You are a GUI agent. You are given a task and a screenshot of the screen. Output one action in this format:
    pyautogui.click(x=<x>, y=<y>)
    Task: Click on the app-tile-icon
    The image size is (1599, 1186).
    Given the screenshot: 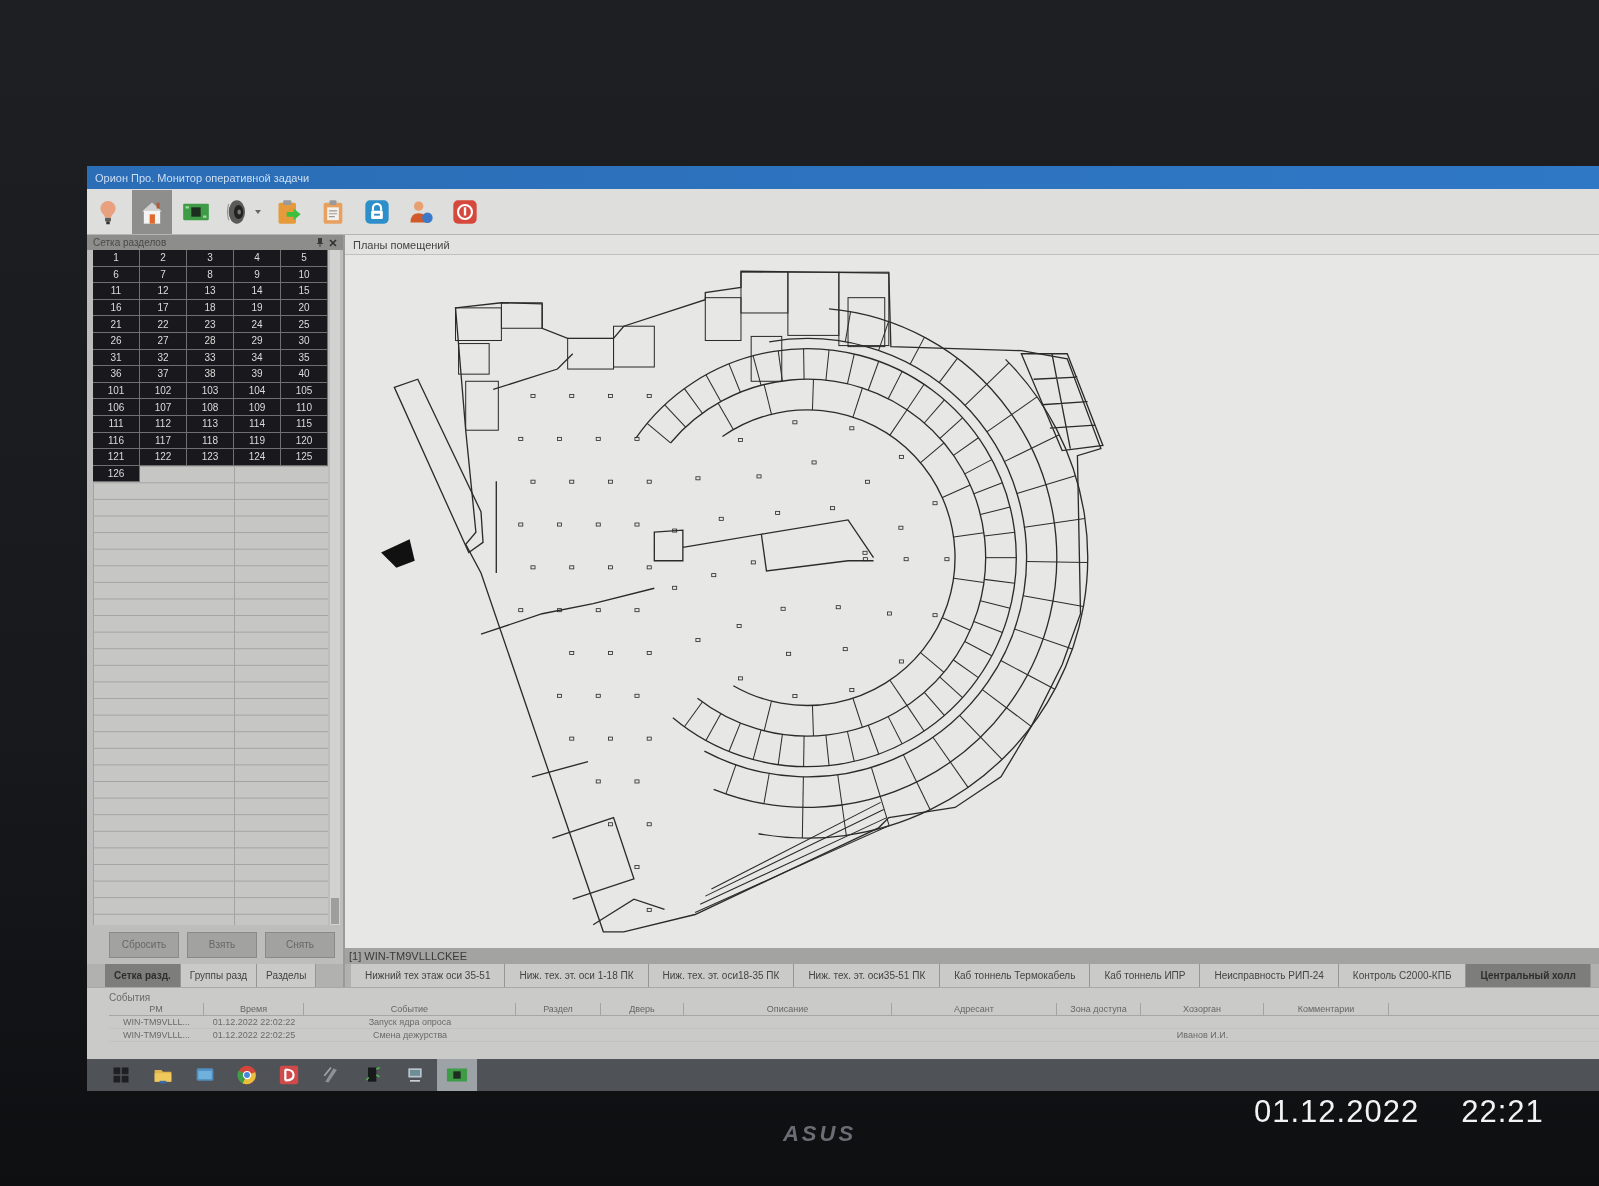 What is the action you would take?
    pyautogui.click(x=289, y=1075)
    